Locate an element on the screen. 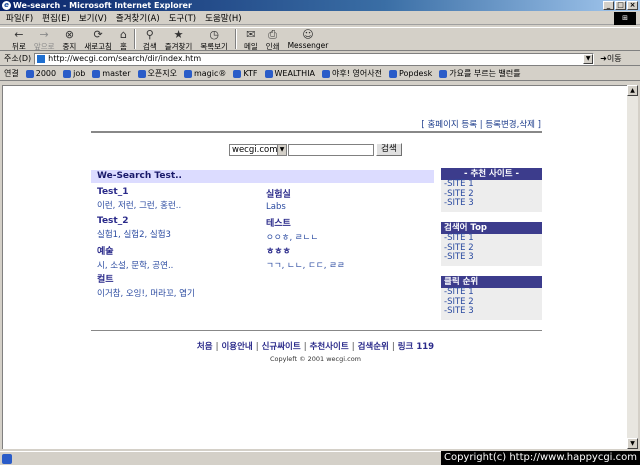 The image size is (640, 465). search-button: ⚲ 검색 is located at coordinates (150, 40).